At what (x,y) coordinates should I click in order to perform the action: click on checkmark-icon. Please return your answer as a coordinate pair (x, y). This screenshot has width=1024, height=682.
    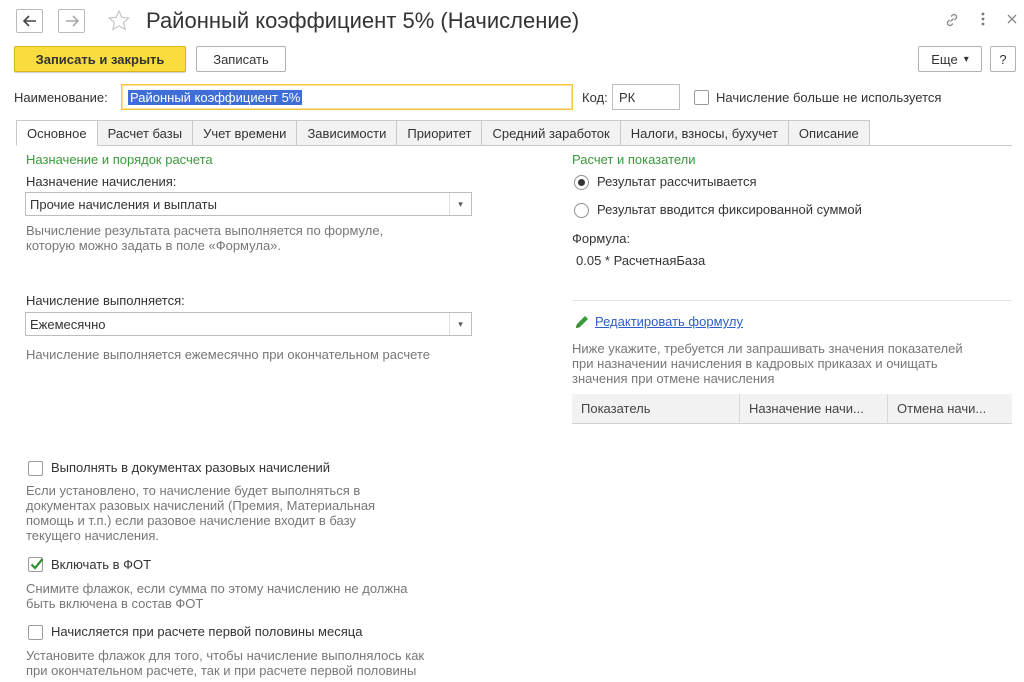
    Looking at the image, I should click on (37, 564).